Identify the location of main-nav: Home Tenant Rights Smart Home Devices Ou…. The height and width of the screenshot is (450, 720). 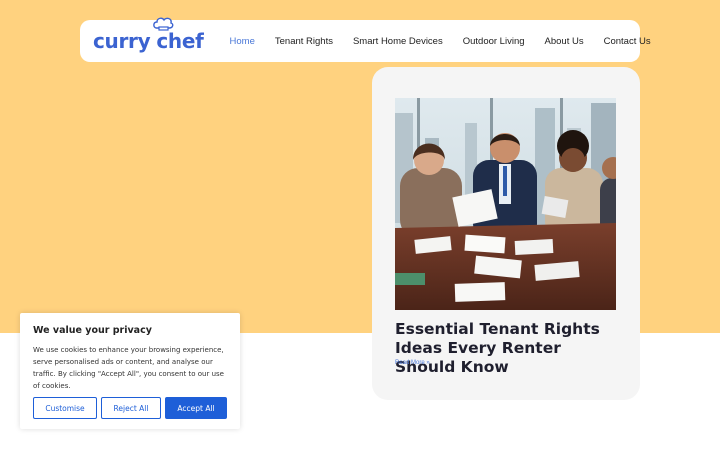
(450, 41).